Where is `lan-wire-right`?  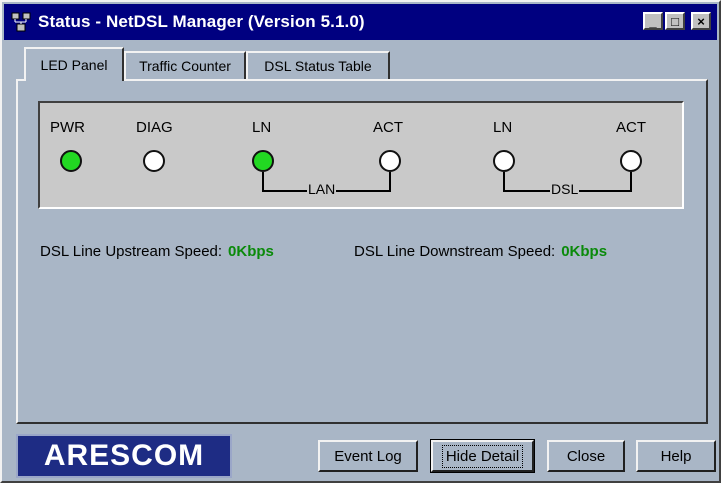 lan-wire-right is located at coordinates (390, 181).